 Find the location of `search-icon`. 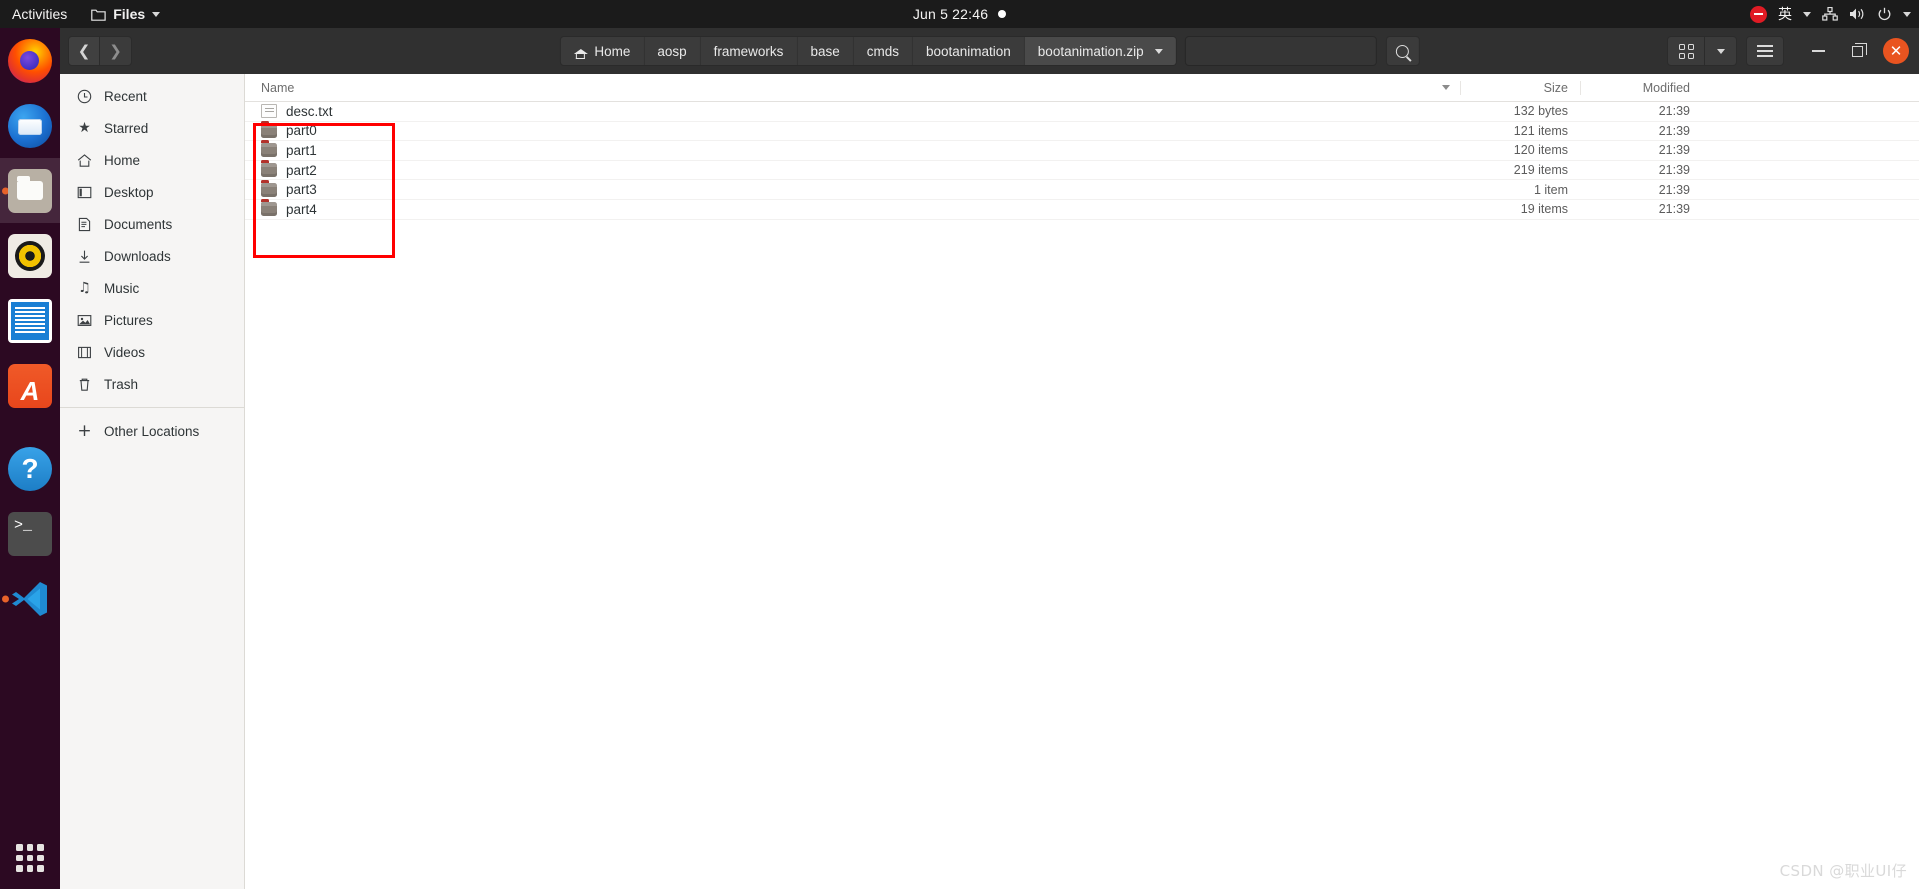

search-icon is located at coordinates (1403, 51).